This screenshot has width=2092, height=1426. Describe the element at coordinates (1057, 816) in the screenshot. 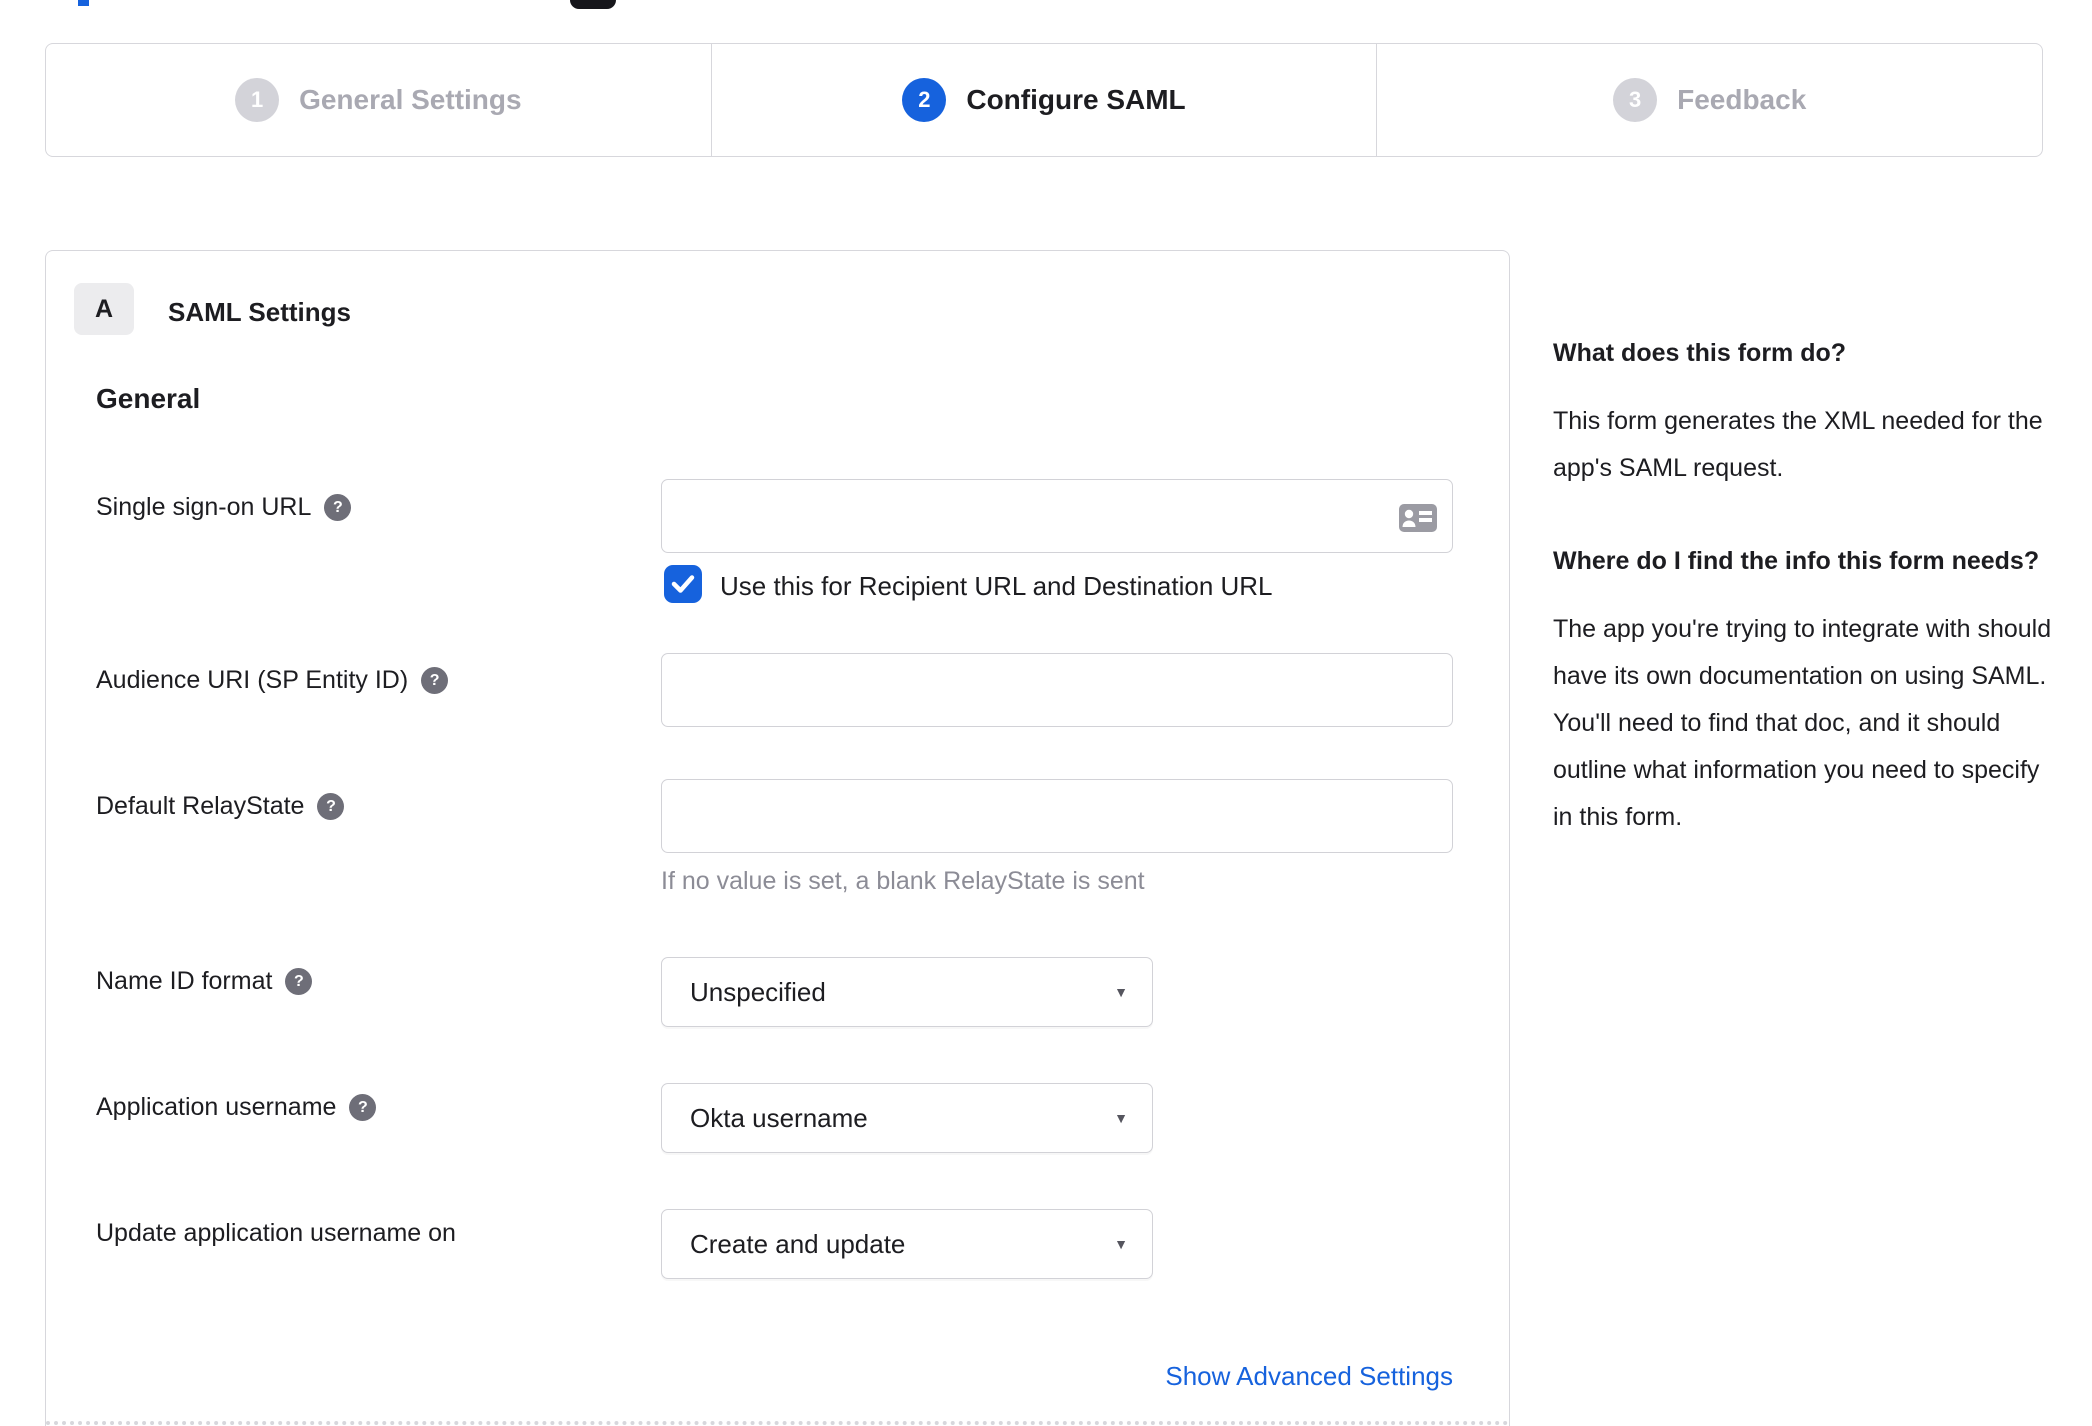

I see `default-relaystate-input` at that location.